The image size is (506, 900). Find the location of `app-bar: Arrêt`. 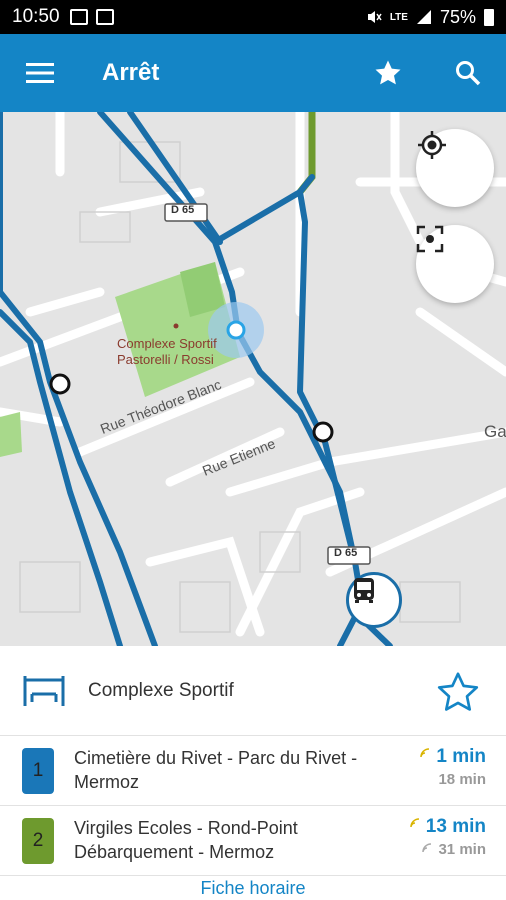

app-bar: Arrêt is located at coordinates (253, 73).